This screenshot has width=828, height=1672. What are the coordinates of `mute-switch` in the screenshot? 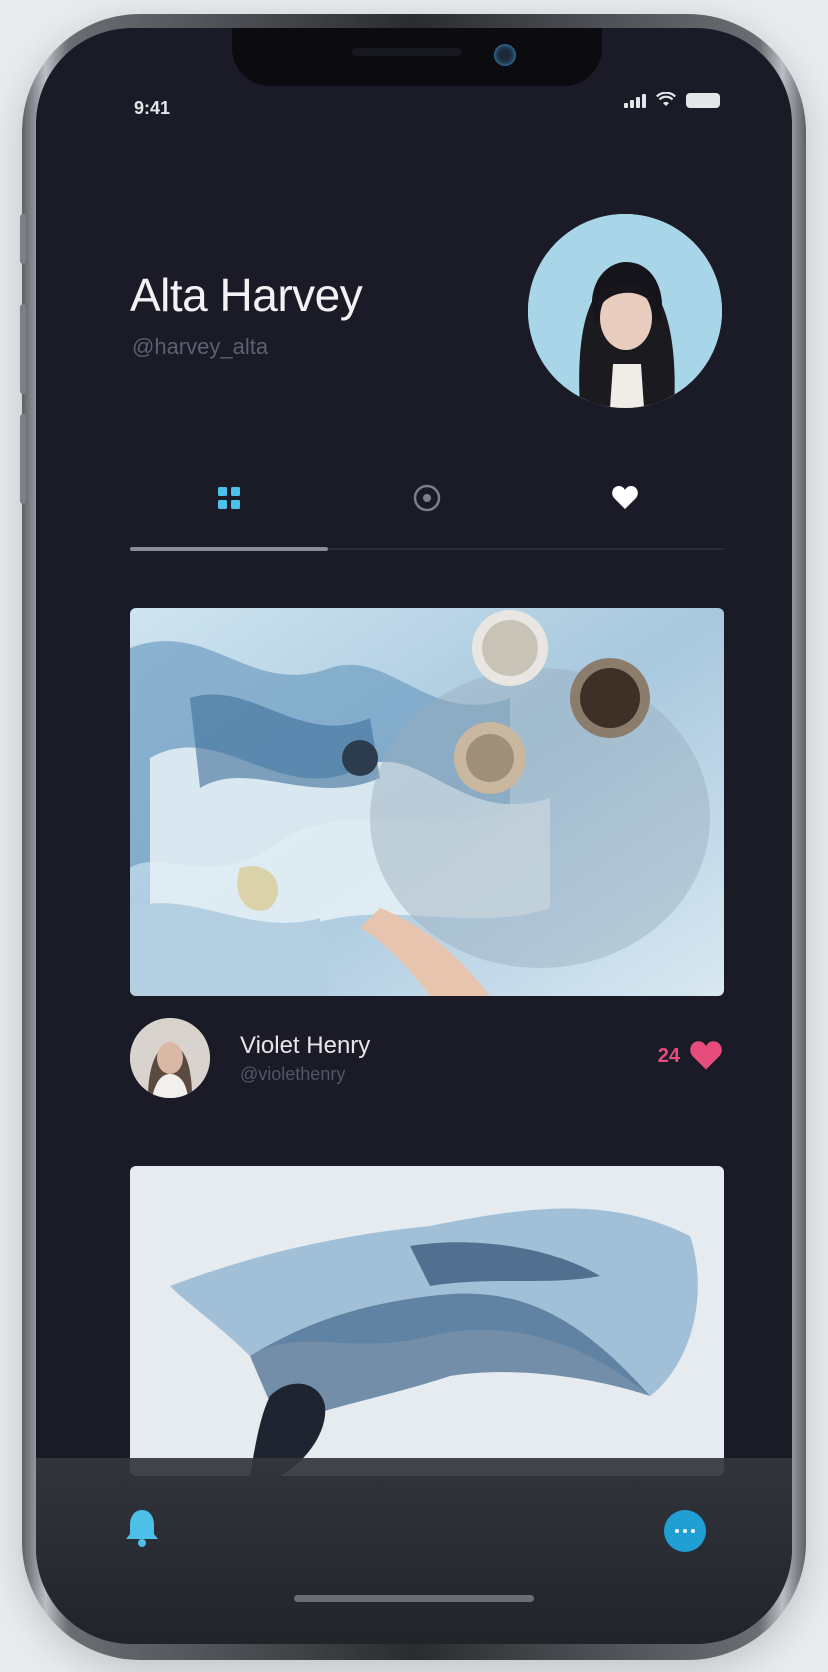 It's located at (23, 239).